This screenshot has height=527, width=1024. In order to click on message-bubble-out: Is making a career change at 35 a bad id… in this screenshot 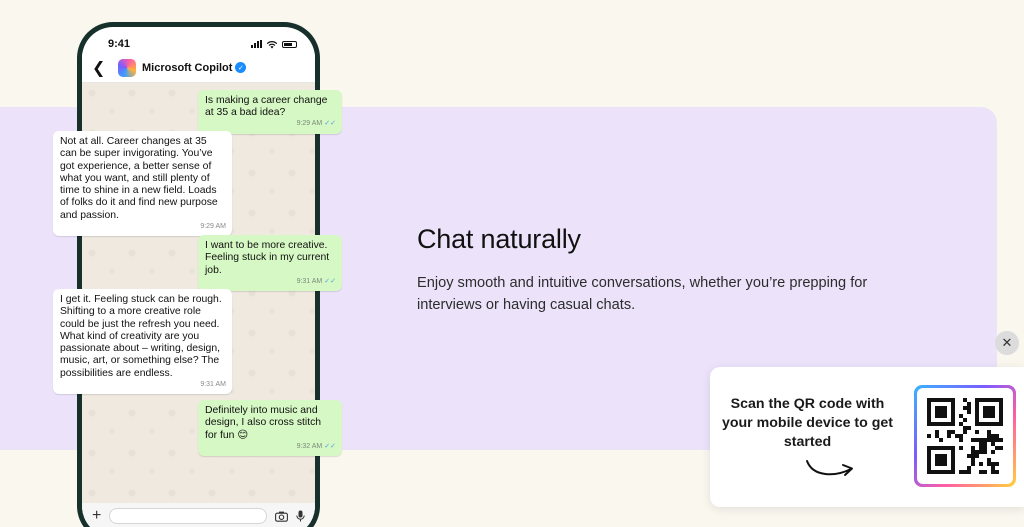, I will do `click(270, 112)`.